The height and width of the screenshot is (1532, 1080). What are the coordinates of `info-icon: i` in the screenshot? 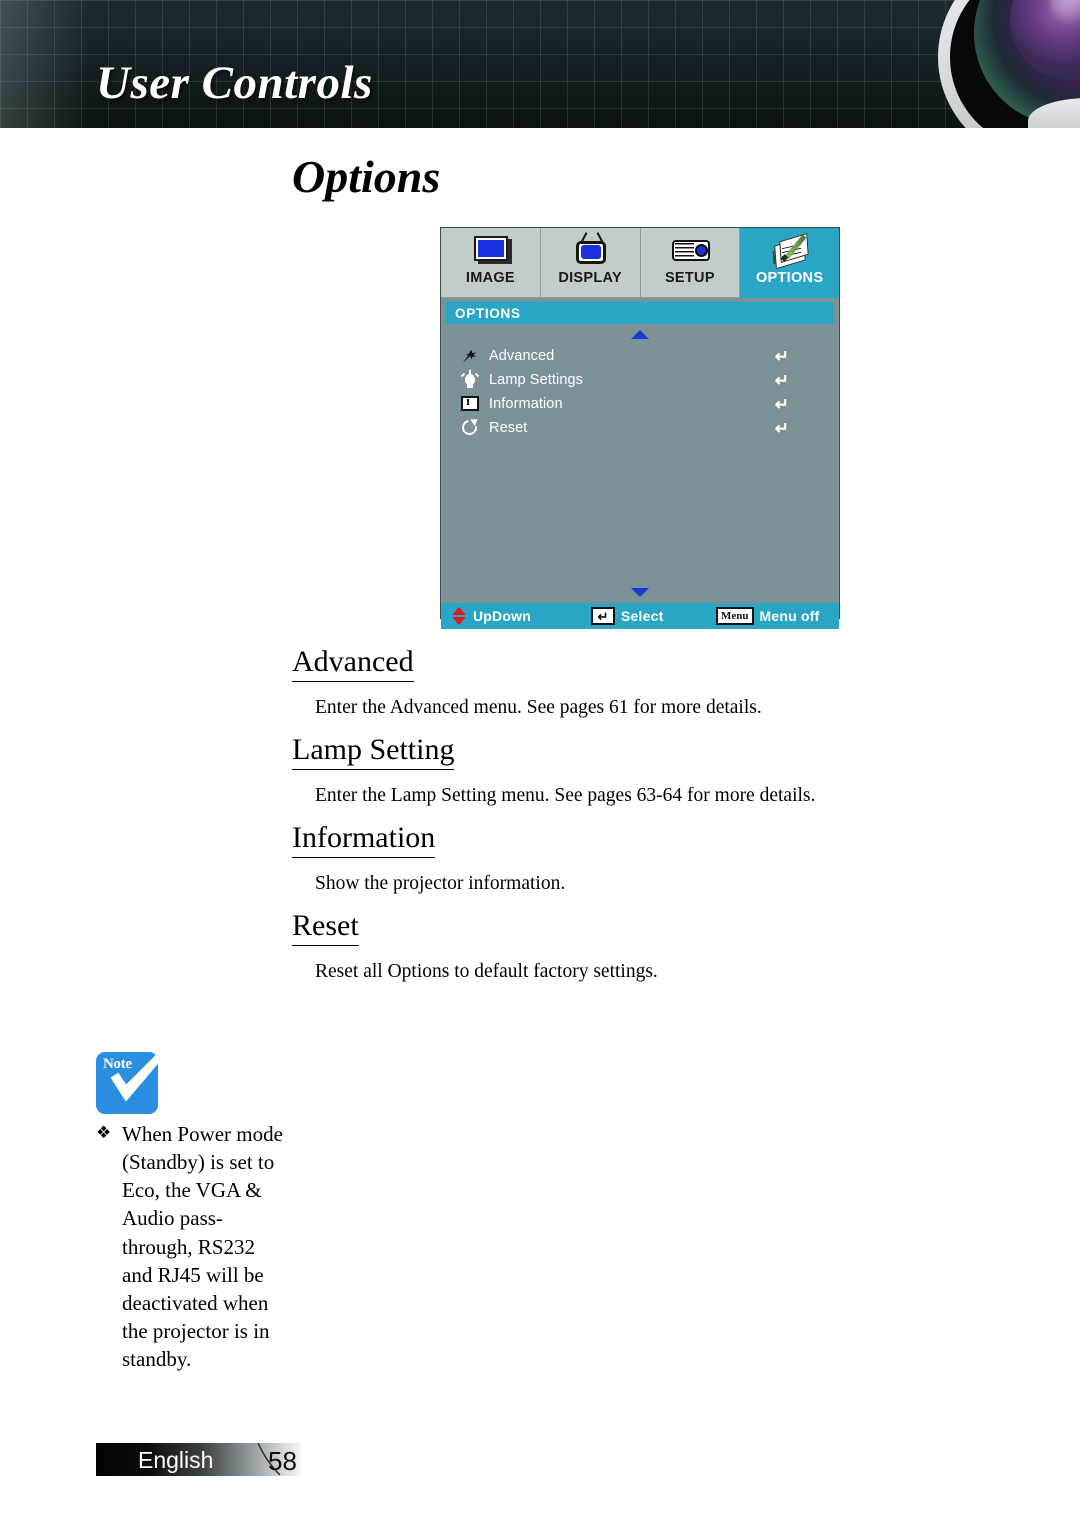 It's located at (471, 403).